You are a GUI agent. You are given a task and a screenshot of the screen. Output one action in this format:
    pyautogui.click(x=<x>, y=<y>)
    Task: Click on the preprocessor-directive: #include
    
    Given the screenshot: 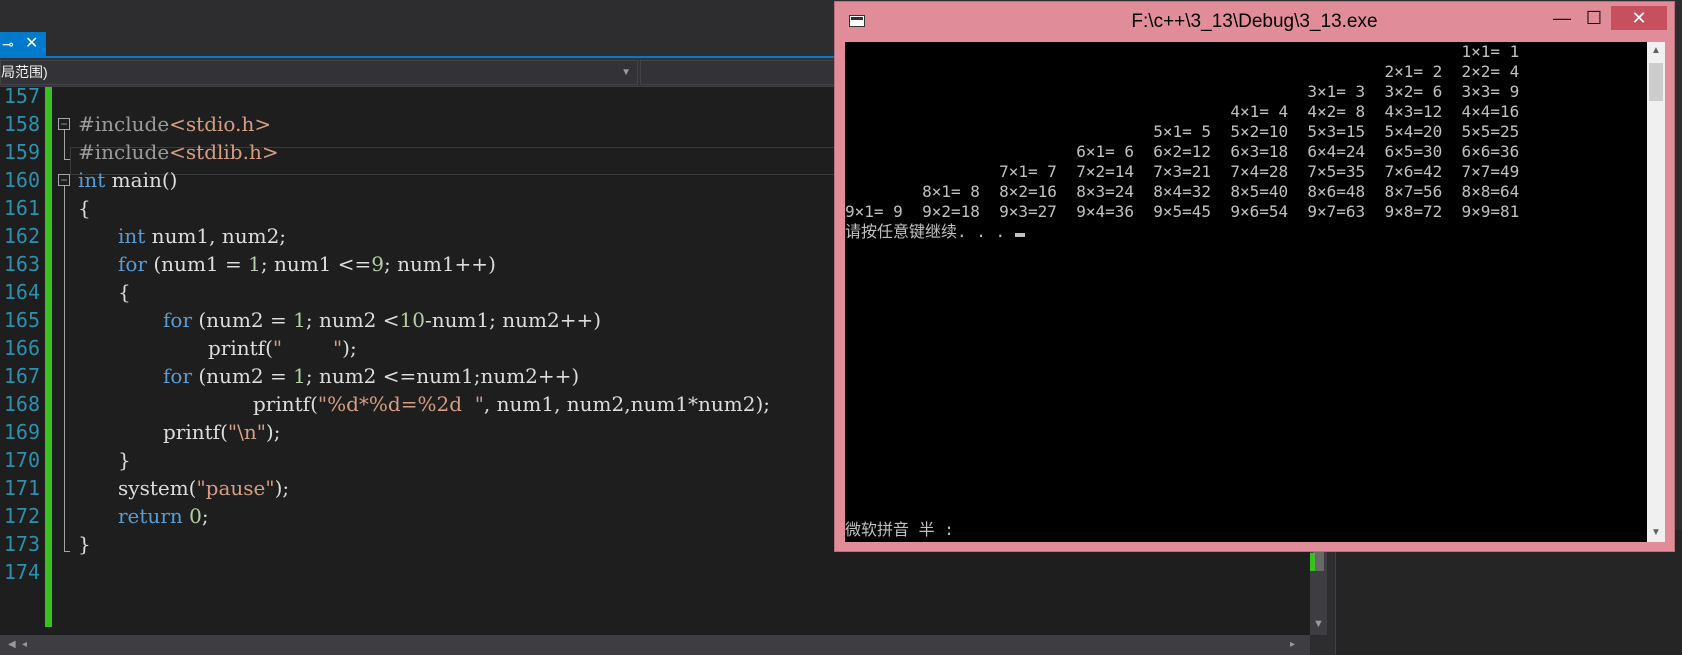 What is the action you would take?
    pyautogui.click(x=124, y=152)
    